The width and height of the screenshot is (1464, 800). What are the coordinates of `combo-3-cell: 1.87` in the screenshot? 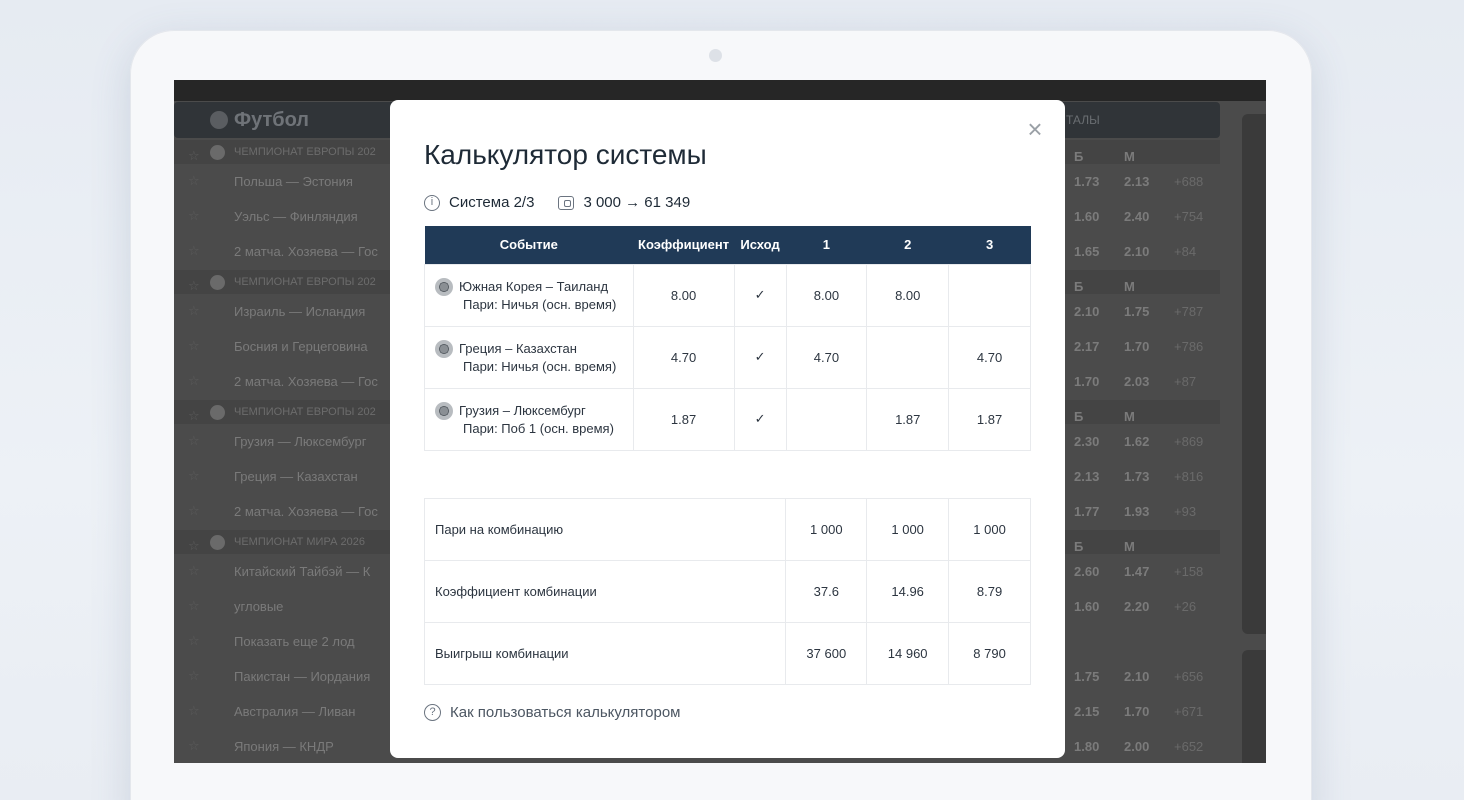 It's located at (989, 419).